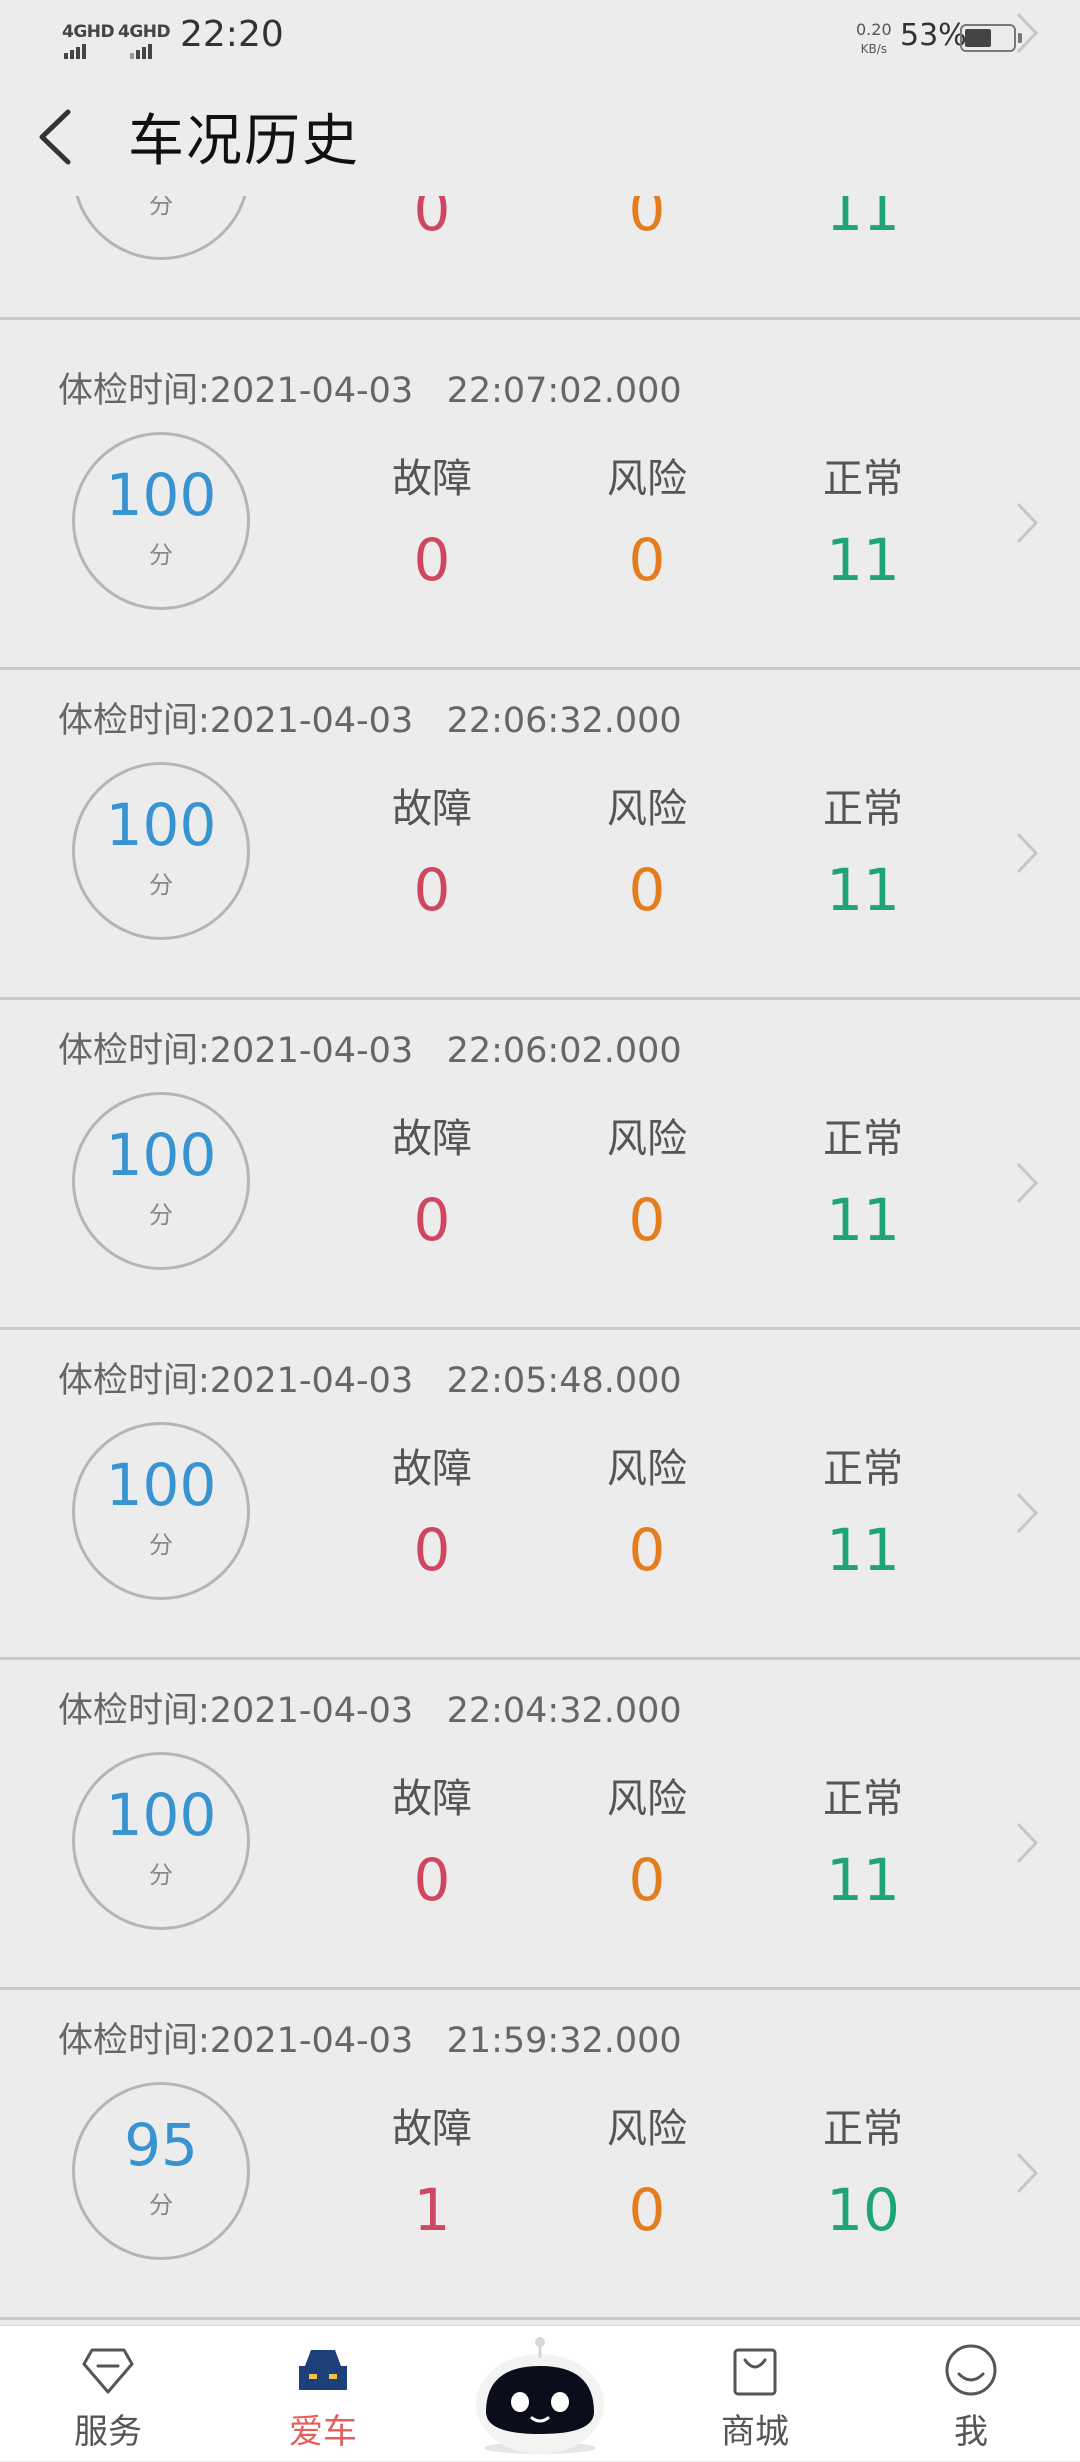 This screenshot has height=2462, width=1080. Describe the element at coordinates (863, 2210) in the screenshot. I see `normal-count: 10` at that location.